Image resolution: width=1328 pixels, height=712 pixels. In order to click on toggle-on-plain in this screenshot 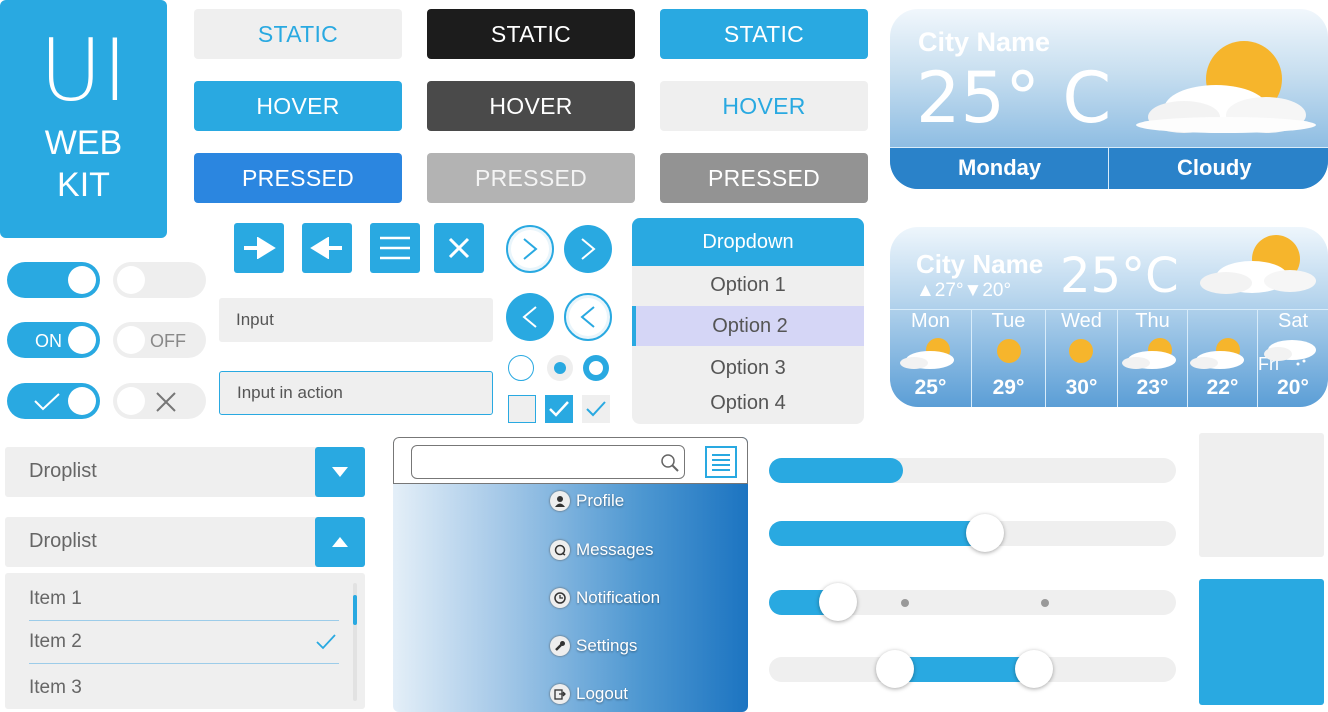, I will do `click(53, 280)`.